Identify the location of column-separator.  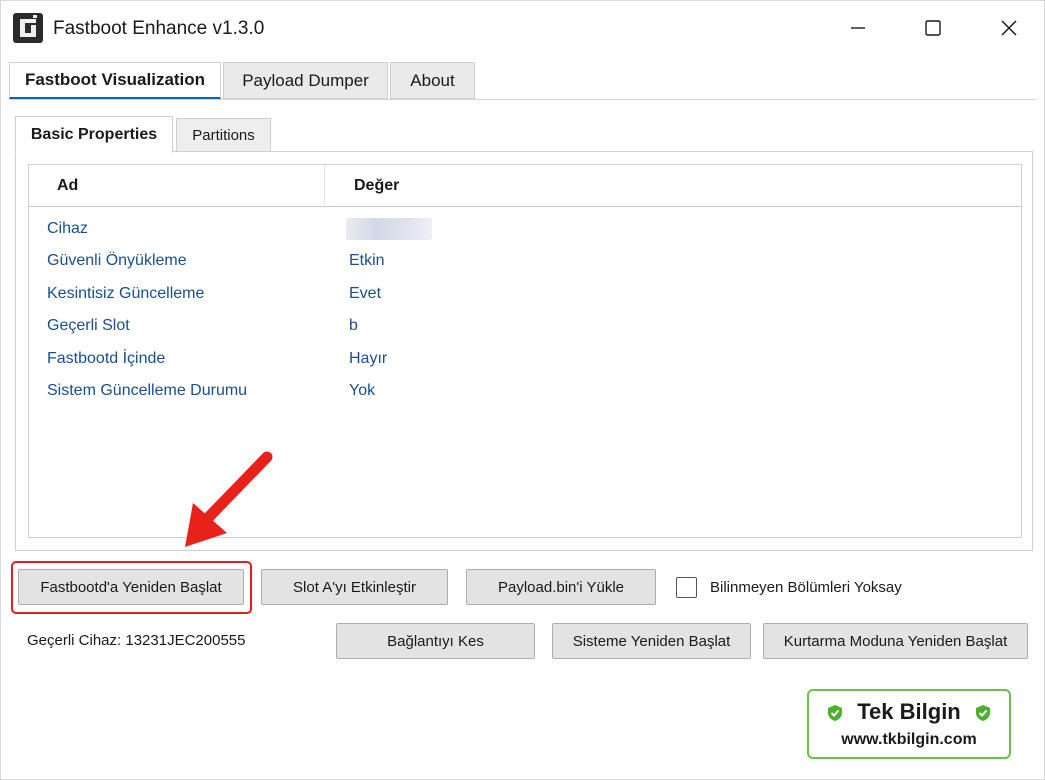
(324, 186).